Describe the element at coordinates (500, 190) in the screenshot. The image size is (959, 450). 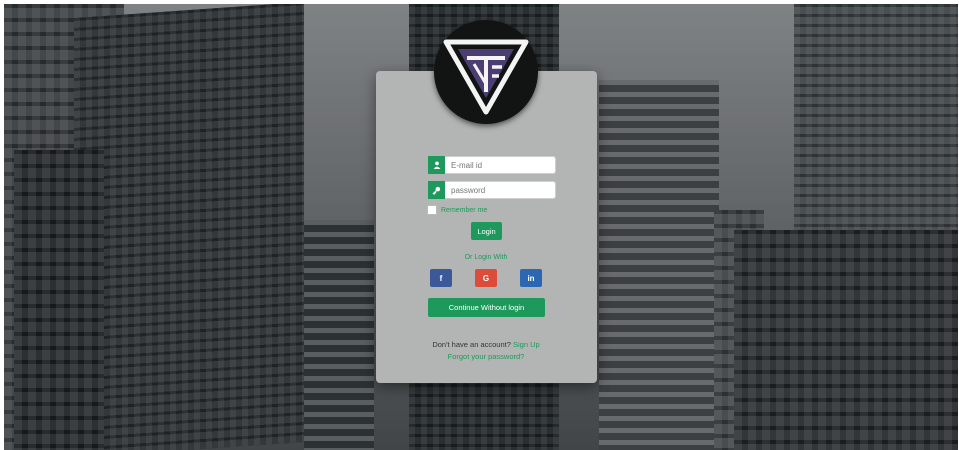
I see `password-input` at that location.